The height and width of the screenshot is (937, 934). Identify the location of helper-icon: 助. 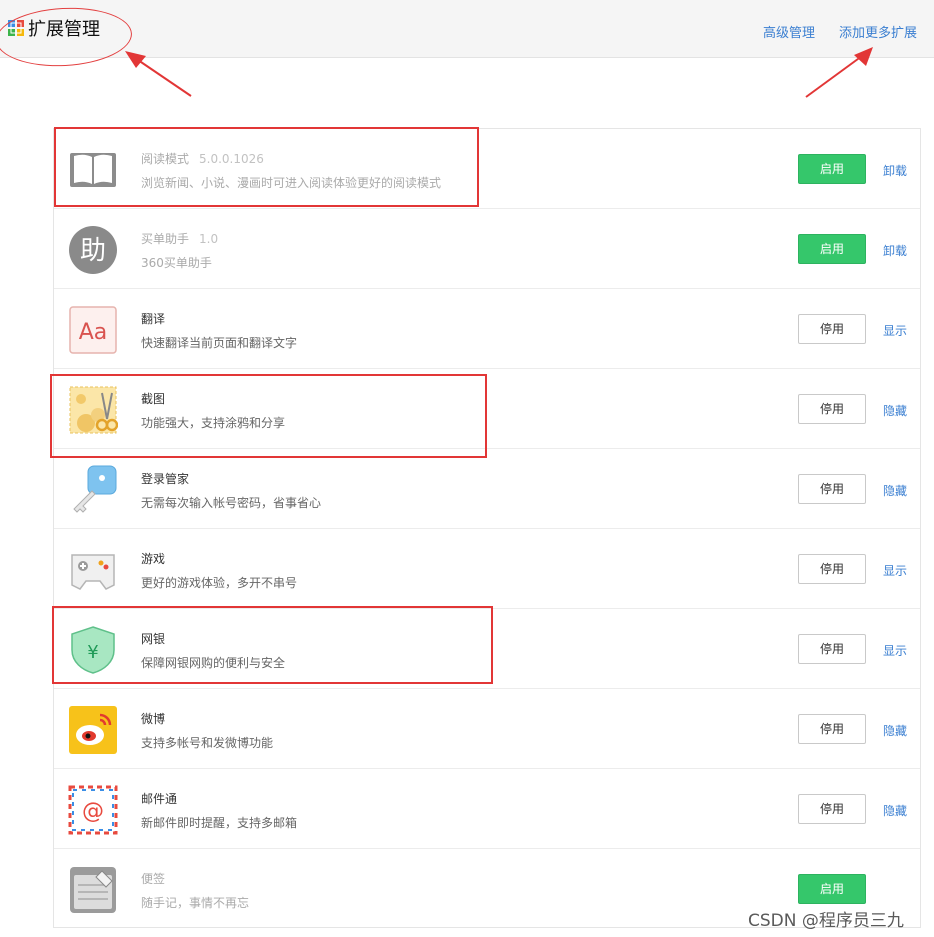
(93, 250).